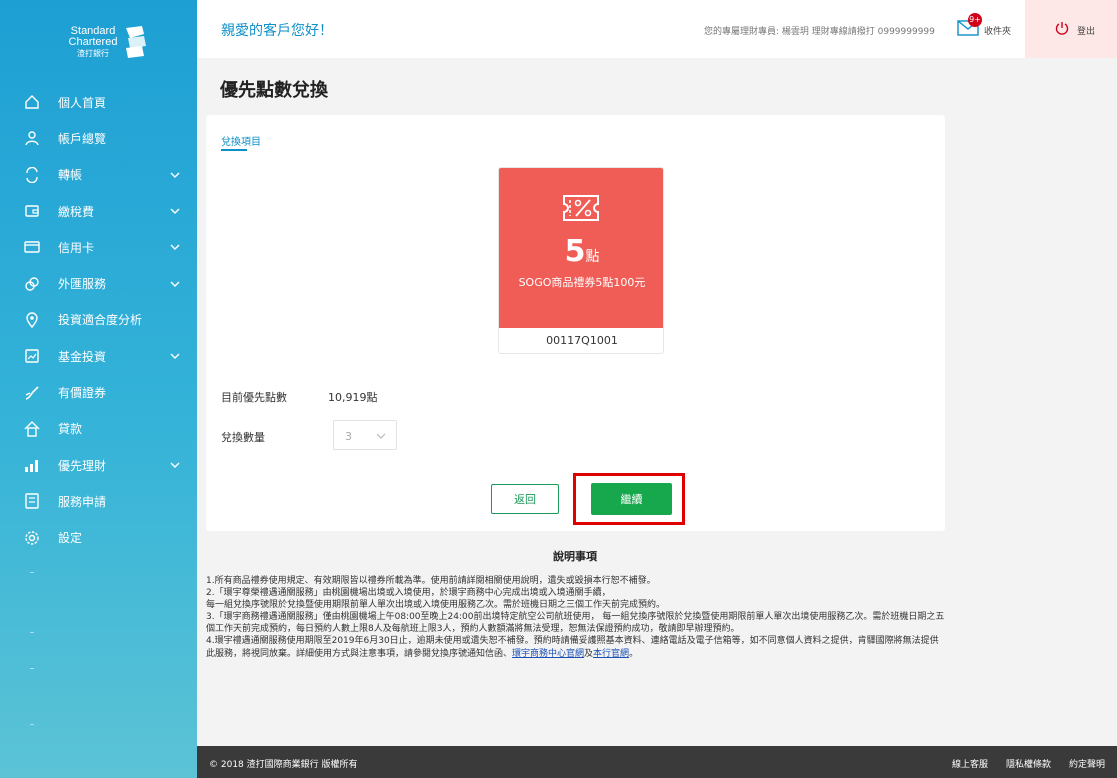  Describe the element at coordinates (136, 42) in the screenshot. I see `brand-mark-icon` at that location.